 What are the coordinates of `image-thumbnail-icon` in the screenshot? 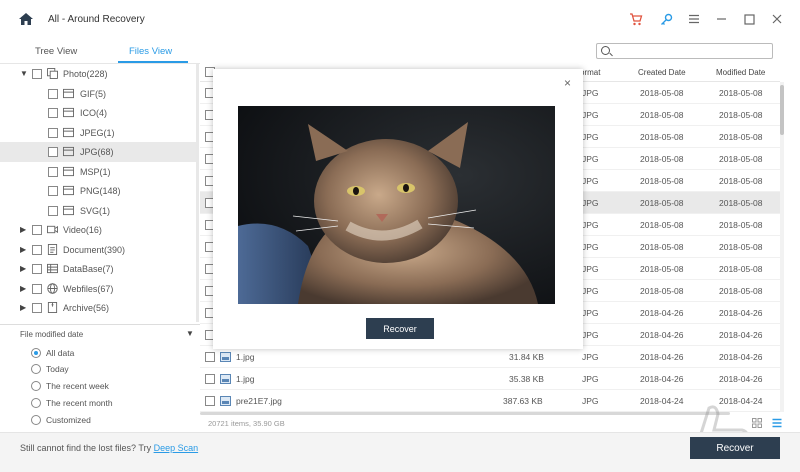 It's located at (225, 379).